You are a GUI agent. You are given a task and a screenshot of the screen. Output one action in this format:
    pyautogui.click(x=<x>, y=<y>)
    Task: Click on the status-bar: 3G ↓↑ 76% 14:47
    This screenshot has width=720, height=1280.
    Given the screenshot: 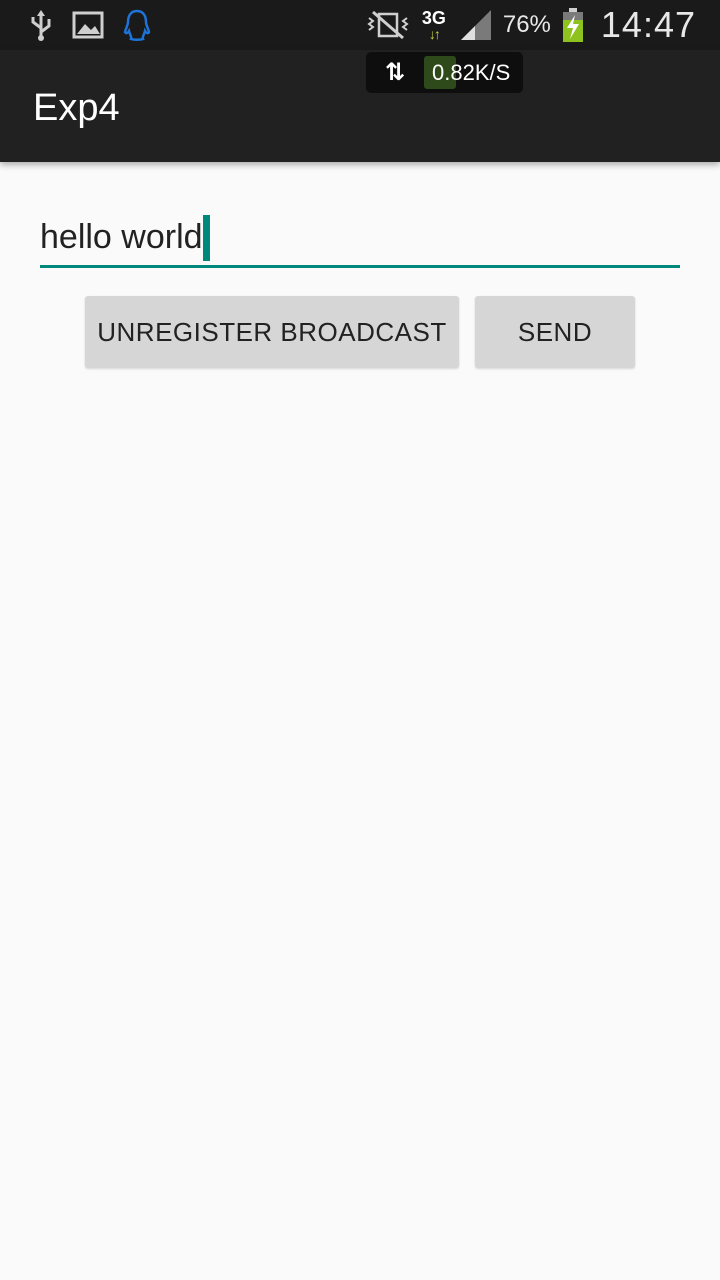 What is the action you would take?
    pyautogui.click(x=360, y=25)
    